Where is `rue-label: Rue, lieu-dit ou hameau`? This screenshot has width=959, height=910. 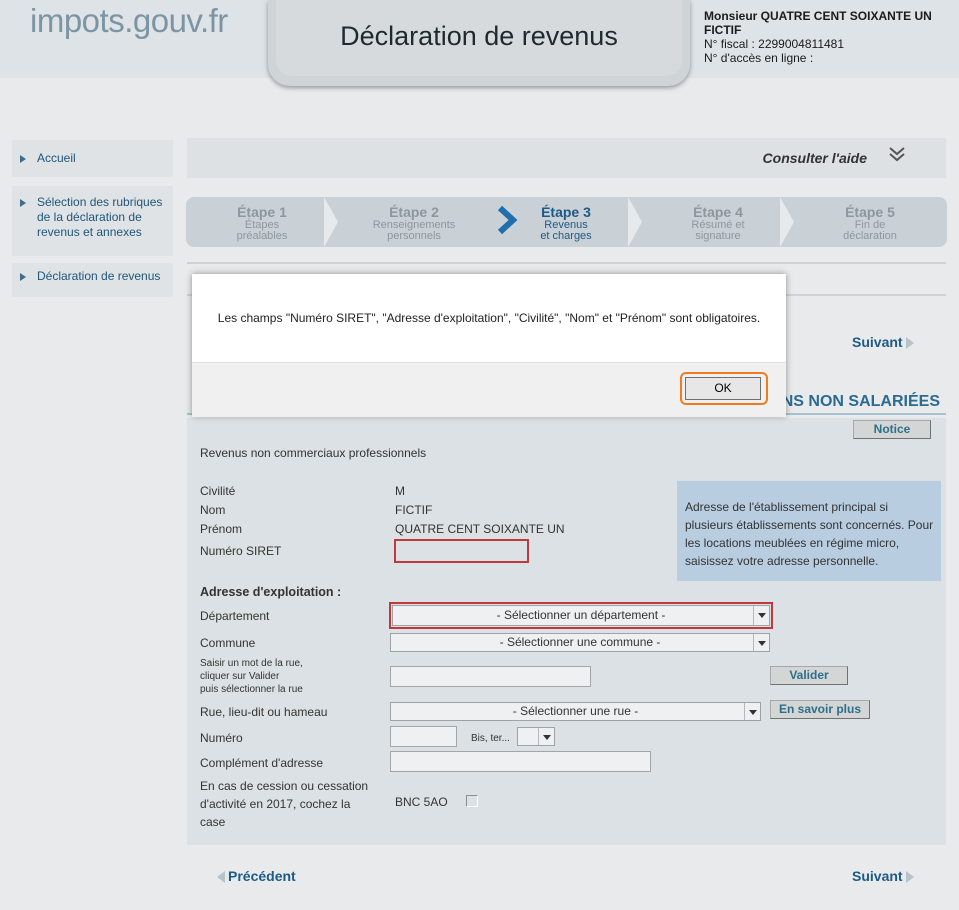
rue-label: Rue, lieu-dit ou hameau is located at coordinates (264, 712).